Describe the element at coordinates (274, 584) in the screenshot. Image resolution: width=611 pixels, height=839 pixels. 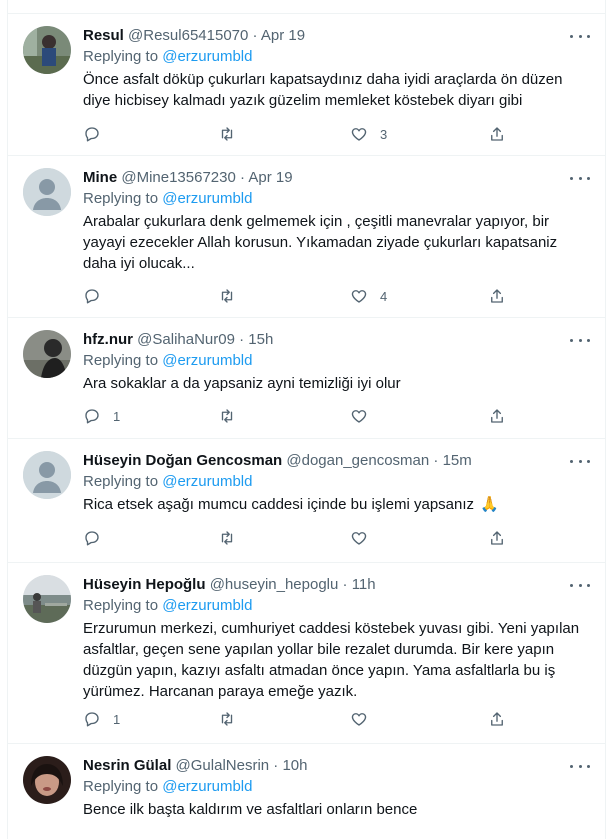
I see `user-handle: @huseyin_hepoglu` at that location.